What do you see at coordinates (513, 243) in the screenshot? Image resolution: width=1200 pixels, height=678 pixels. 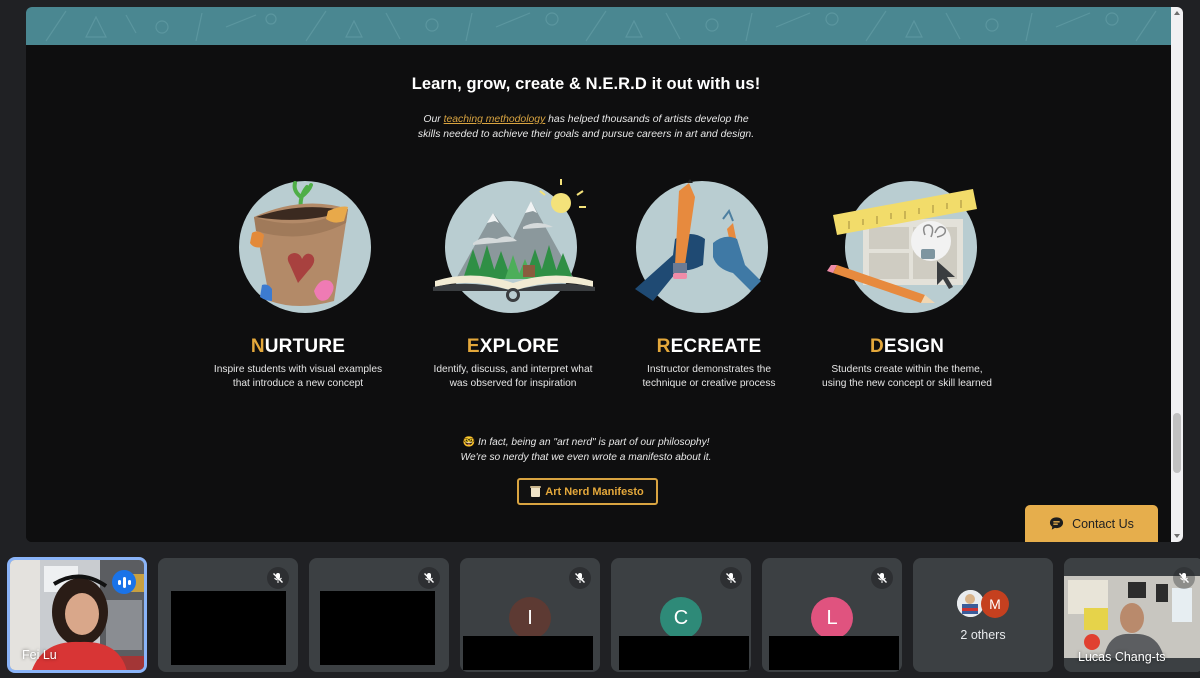 I see `open-book-mountains-icon` at bounding box center [513, 243].